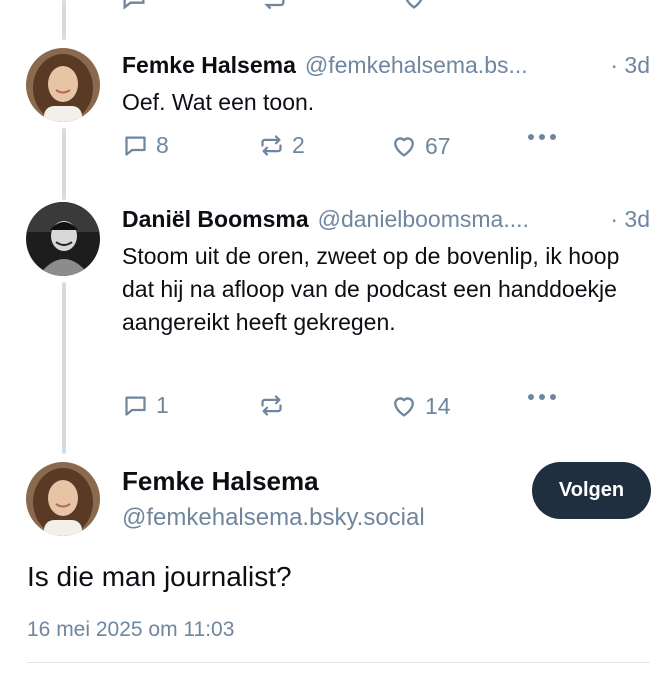 The height and width of the screenshot is (680, 668). I want to click on main-post-date: 16 mei 2025 om 11:03, so click(131, 629).